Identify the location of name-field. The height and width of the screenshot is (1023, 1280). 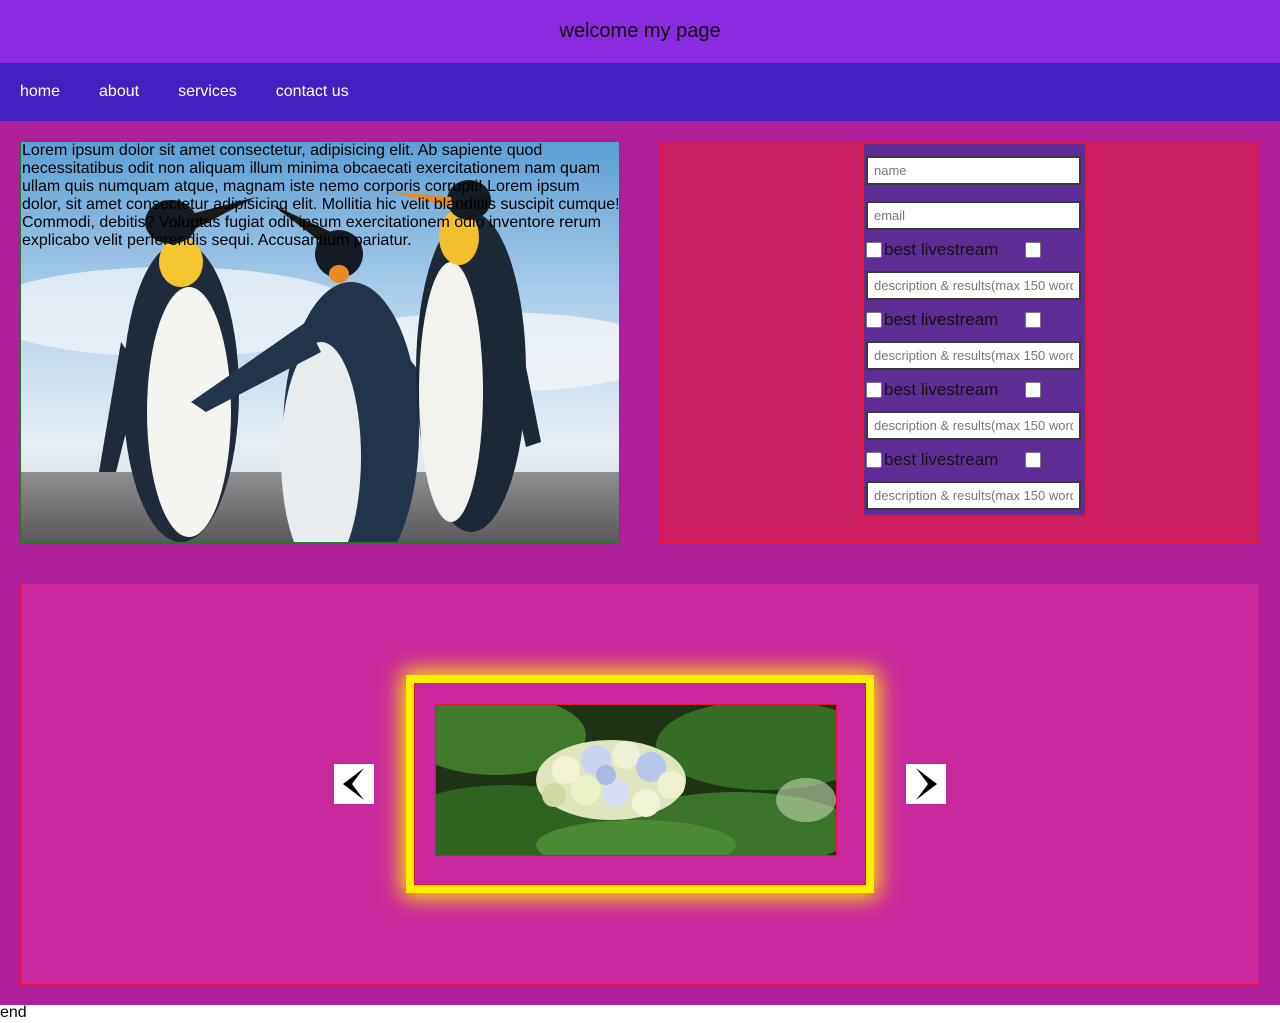
(973, 170).